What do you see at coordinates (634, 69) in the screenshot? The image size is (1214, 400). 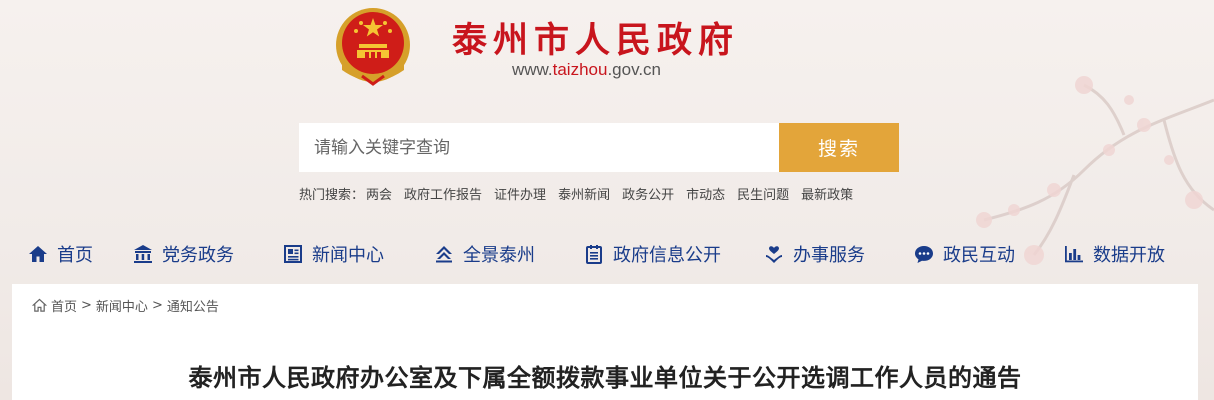 I see `url-suffix: .gov.cn` at bounding box center [634, 69].